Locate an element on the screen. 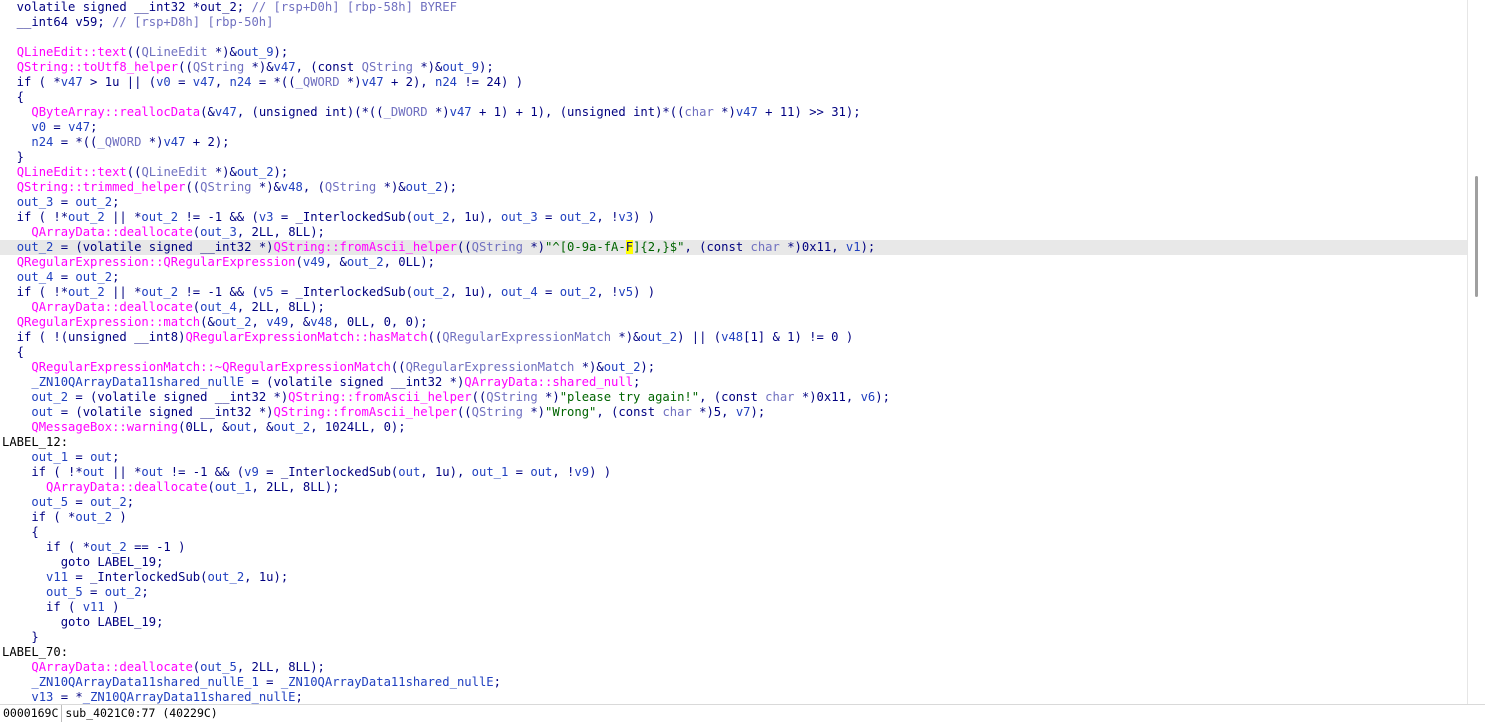  code-line: if ( *out_2 ) is located at coordinates (733, 517).